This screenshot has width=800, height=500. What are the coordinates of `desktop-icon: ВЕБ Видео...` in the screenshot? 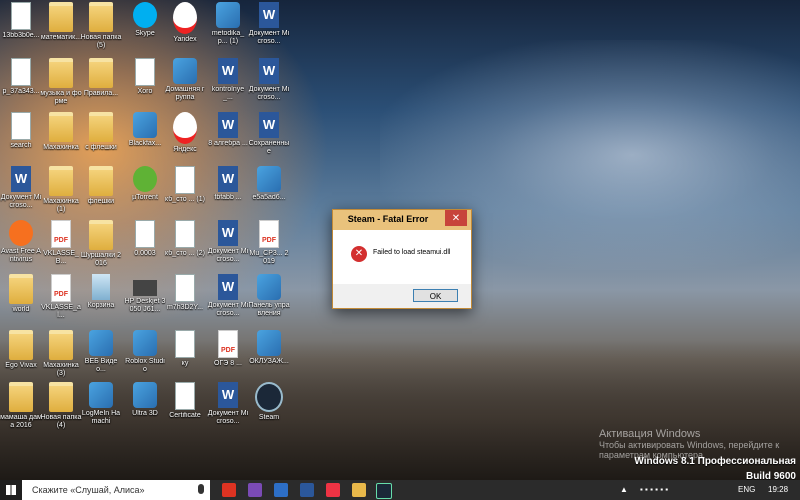 It's located at (101, 352).